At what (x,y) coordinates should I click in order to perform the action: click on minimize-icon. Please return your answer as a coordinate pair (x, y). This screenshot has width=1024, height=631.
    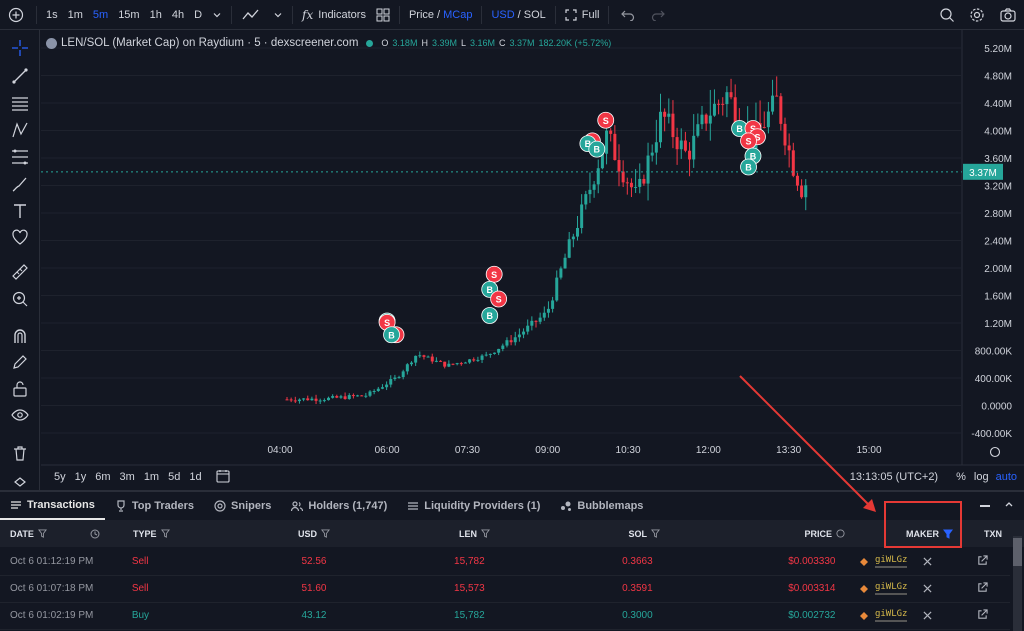
    Looking at the image, I should click on (985, 506).